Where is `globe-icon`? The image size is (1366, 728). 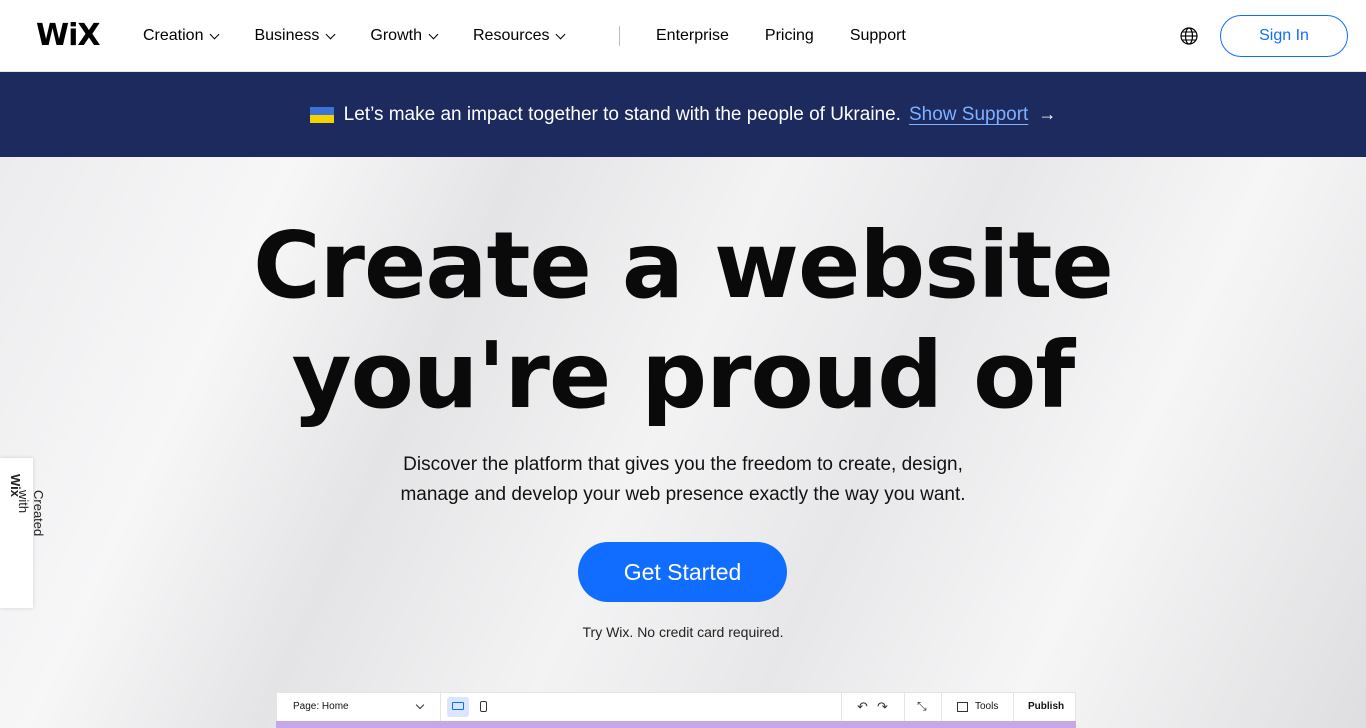
globe-icon is located at coordinates (1189, 36).